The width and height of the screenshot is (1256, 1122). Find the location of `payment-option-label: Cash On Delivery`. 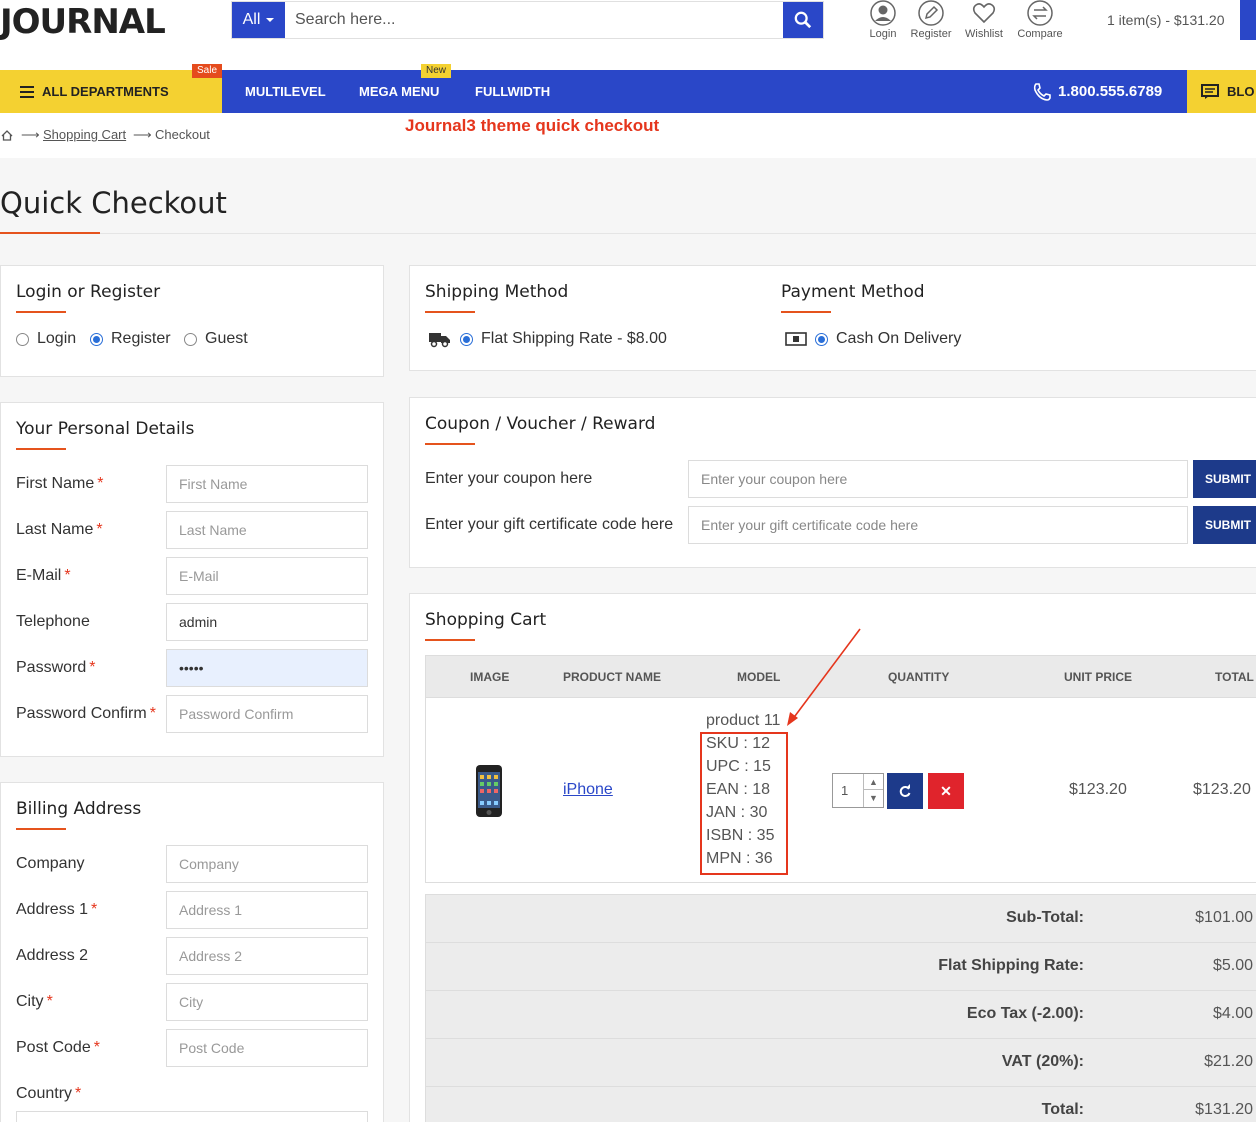

payment-option-label: Cash On Delivery is located at coordinates (899, 338).